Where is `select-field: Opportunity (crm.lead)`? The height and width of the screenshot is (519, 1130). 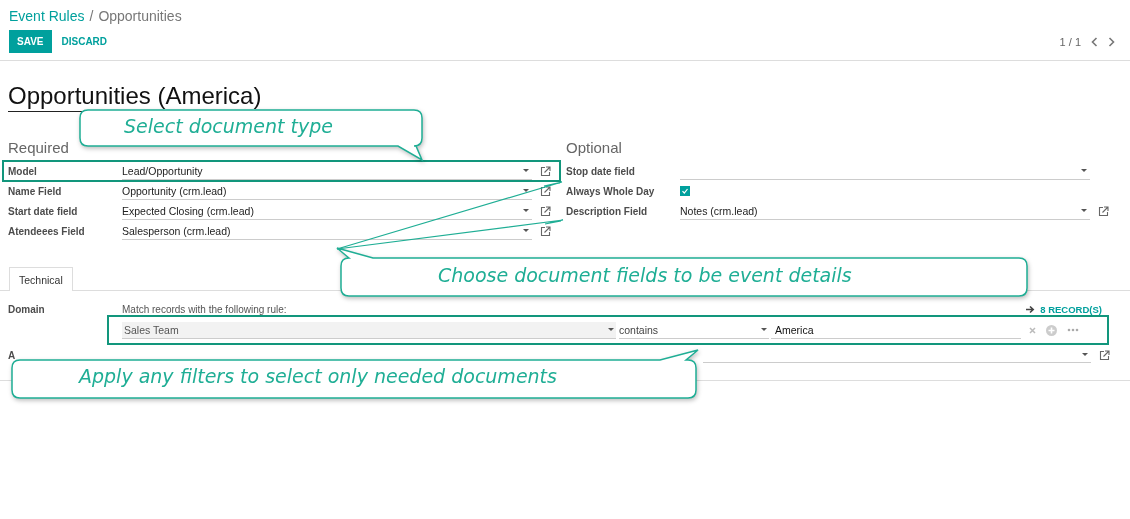 select-field: Opportunity (crm.lead) is located at coordinates (327, 191).